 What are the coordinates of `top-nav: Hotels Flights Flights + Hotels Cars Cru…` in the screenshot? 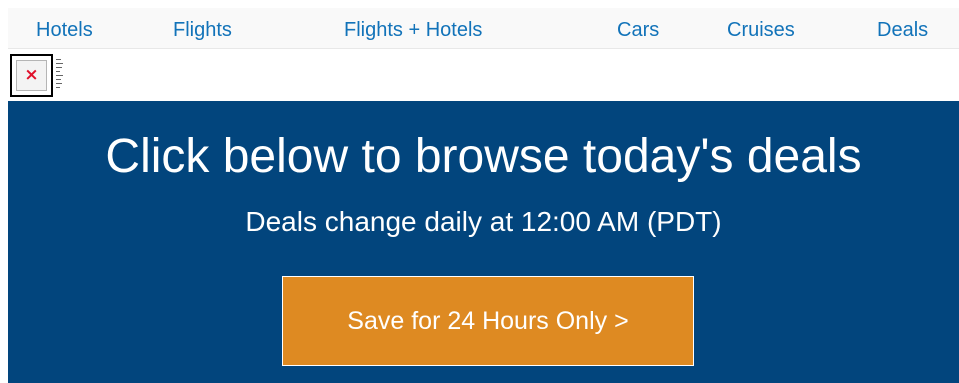 It's located at (483, 28).